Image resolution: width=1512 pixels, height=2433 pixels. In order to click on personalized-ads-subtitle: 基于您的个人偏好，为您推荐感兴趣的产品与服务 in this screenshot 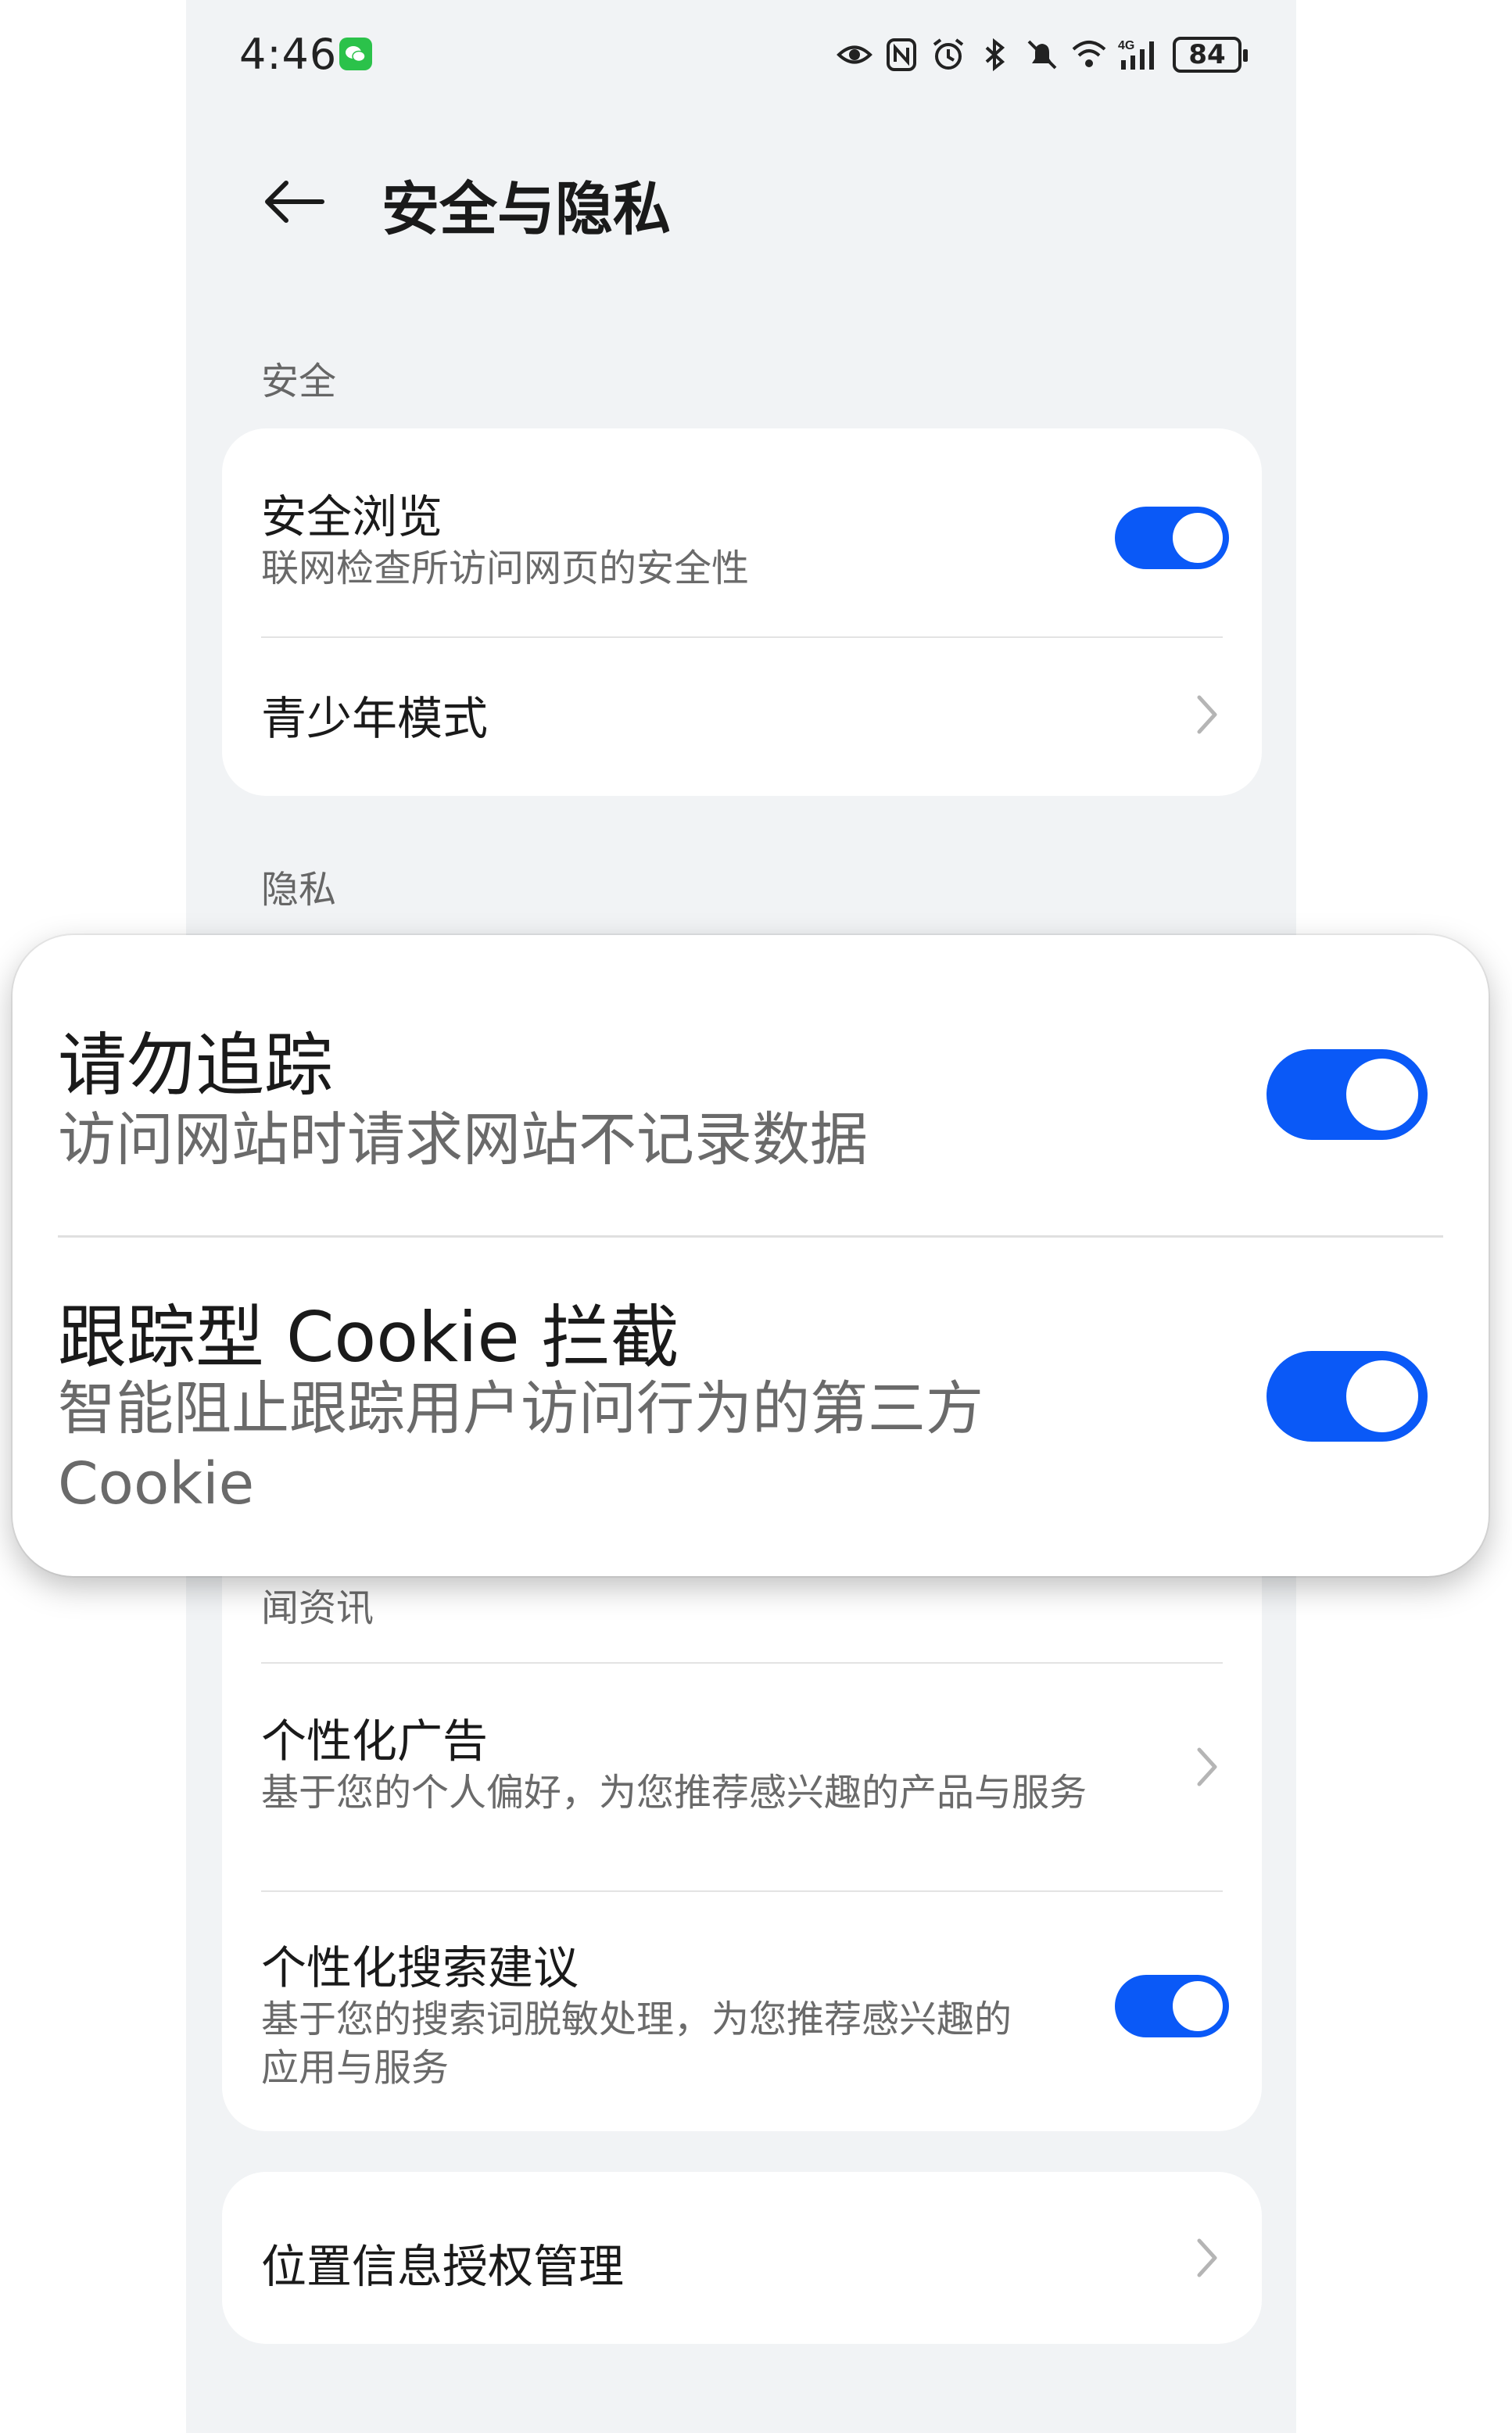, I will do `click(674, 1793)`.